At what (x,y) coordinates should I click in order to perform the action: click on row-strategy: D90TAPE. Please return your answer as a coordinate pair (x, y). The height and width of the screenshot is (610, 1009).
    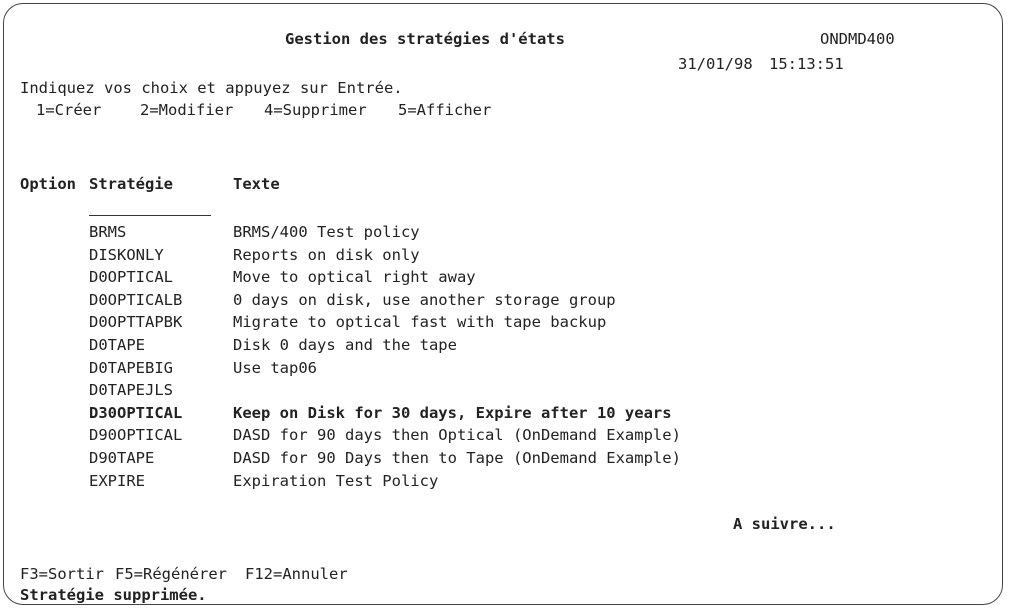
    Looking at the image, I should click on (122, 458).